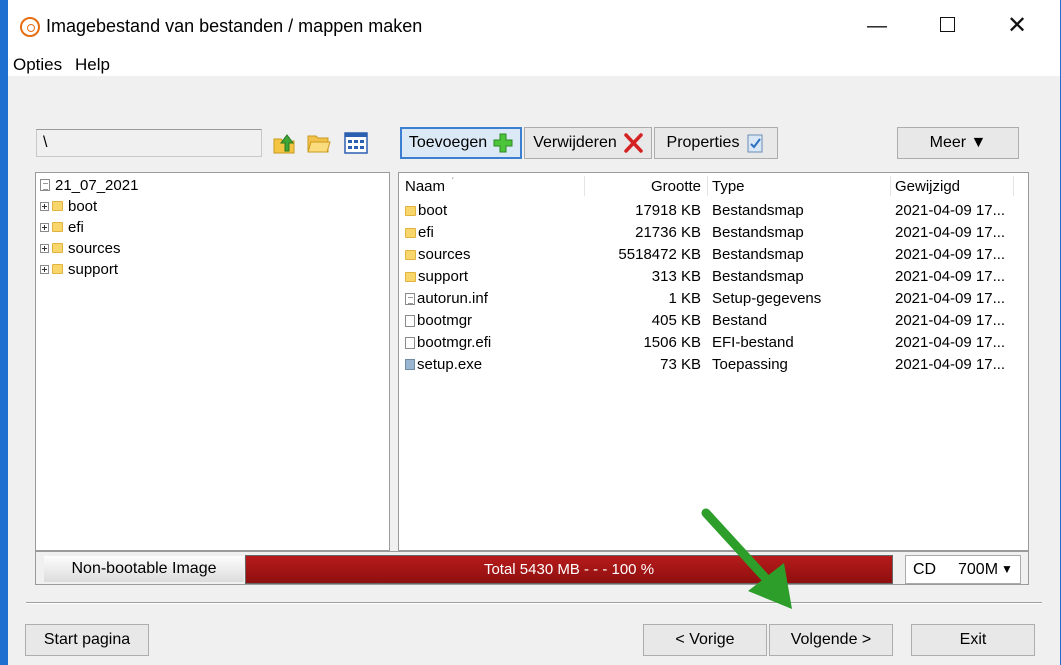 Image resolution: width=1061 pixels, height=665 pixels. Describe the element at coordinates (30, 27) in the screenshot. I see `app-disc-icon` at that location.